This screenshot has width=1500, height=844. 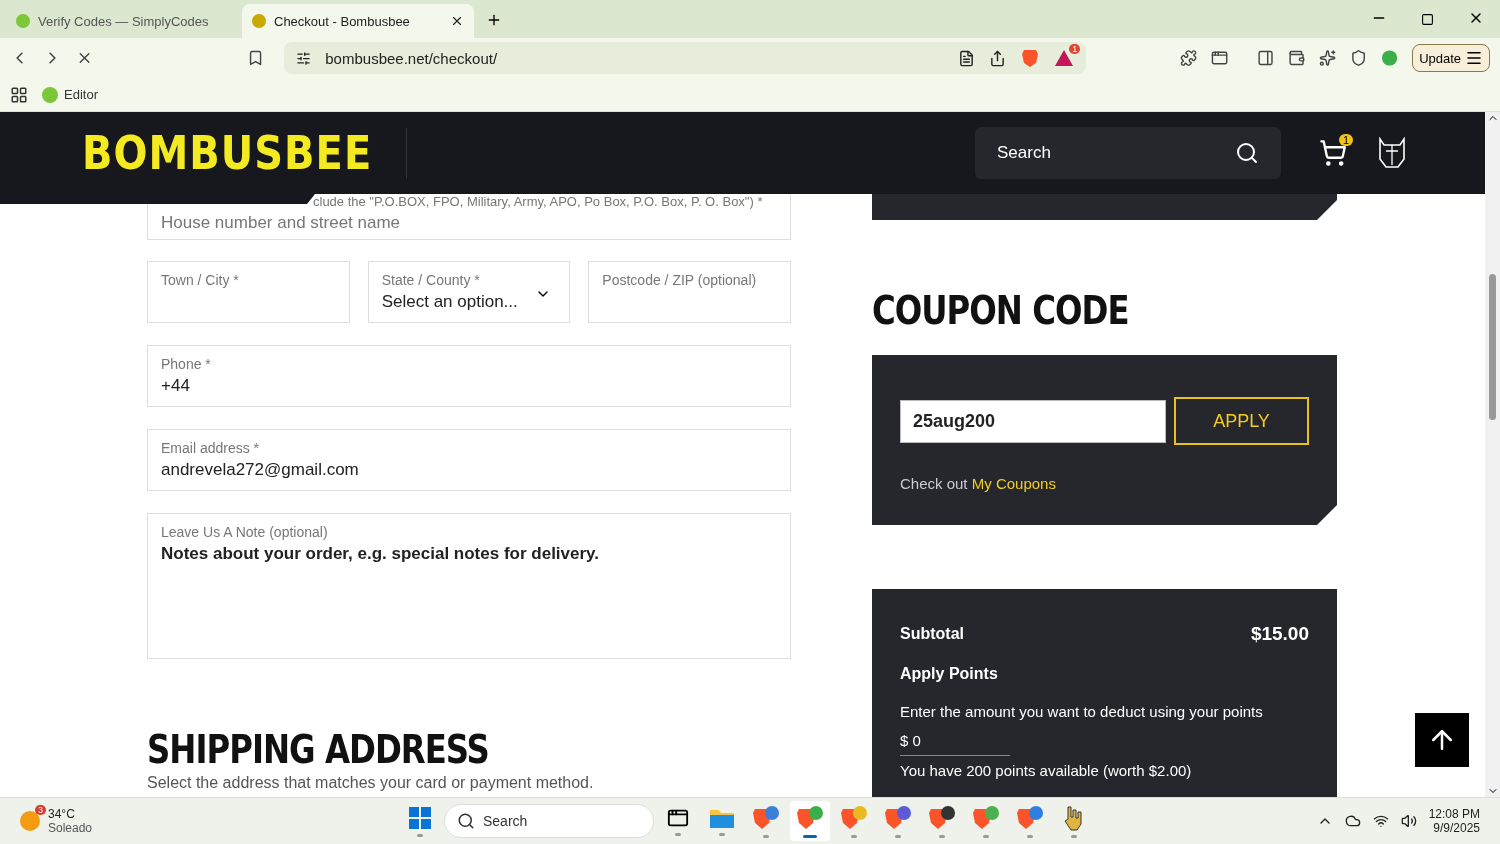 What do you see at coordinates (685, 58) in the screenshot?
I see `address-bar: bombusbee.net/checkout/ 1` at bounding box center [685, 58].